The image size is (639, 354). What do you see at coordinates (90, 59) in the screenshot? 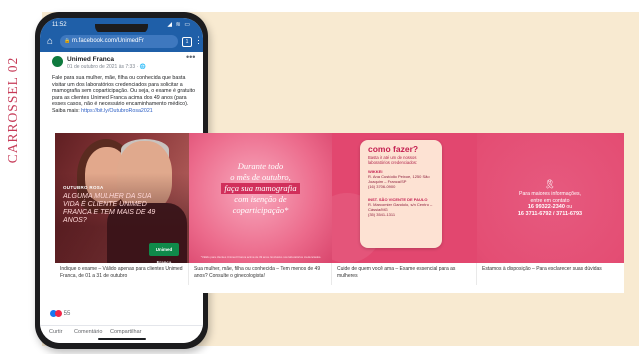
I see `post-author: Unimed Franca` at bounding box center [90, 59].